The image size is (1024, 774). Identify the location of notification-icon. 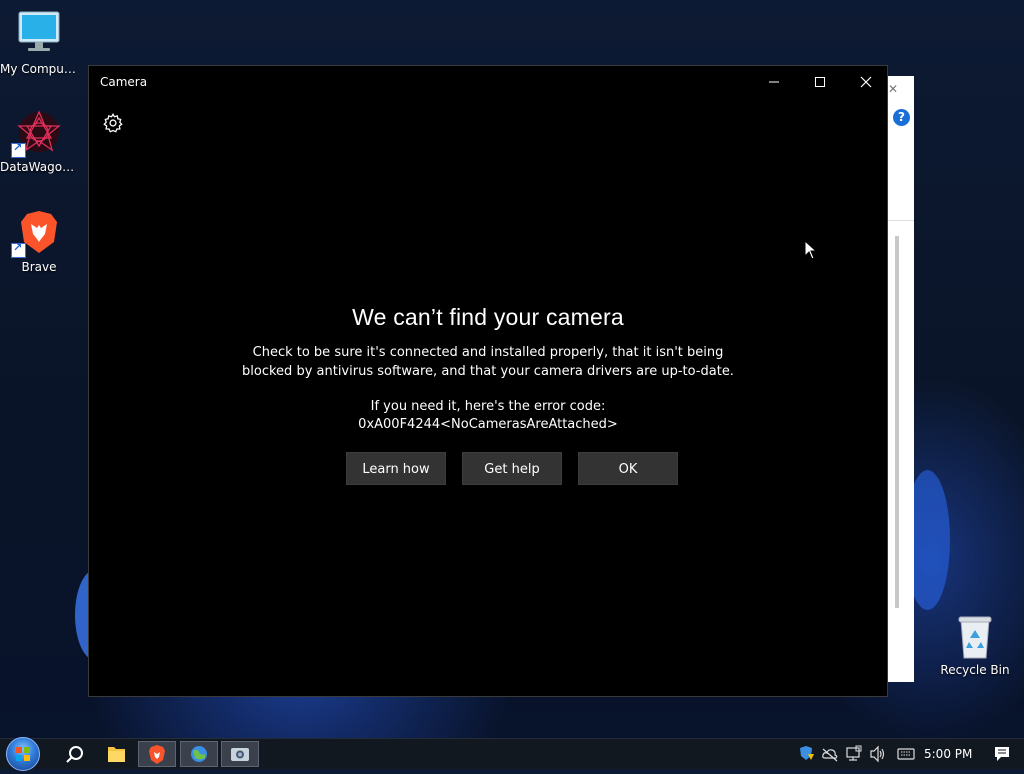
(1002, 754).